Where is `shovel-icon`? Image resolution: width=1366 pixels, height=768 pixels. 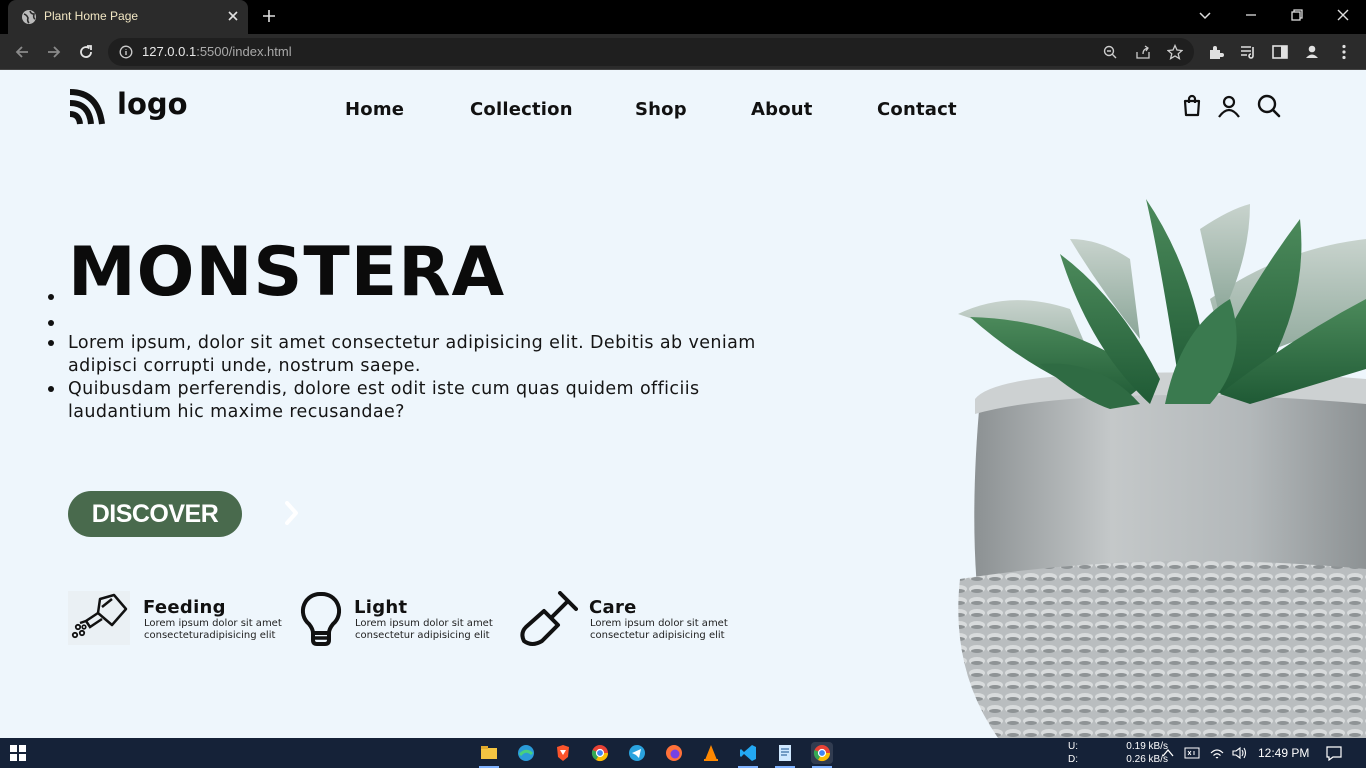 shovel-icon is located at coordinates (549, 618).